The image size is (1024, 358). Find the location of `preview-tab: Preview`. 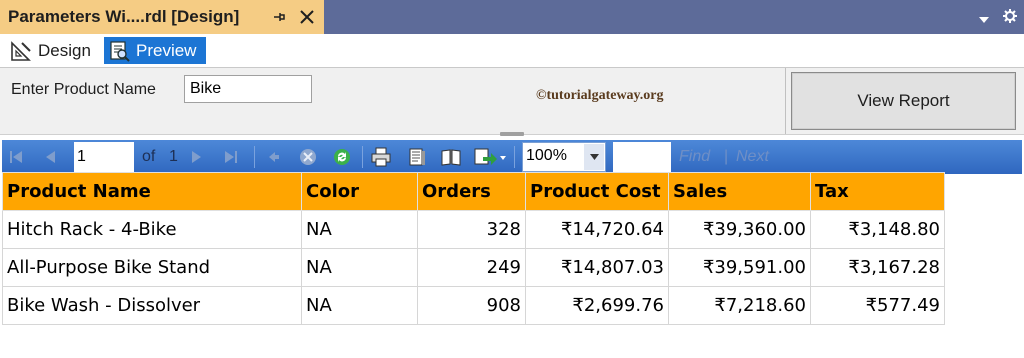

preview-tab: Preview is located at coordinates (155, 50).